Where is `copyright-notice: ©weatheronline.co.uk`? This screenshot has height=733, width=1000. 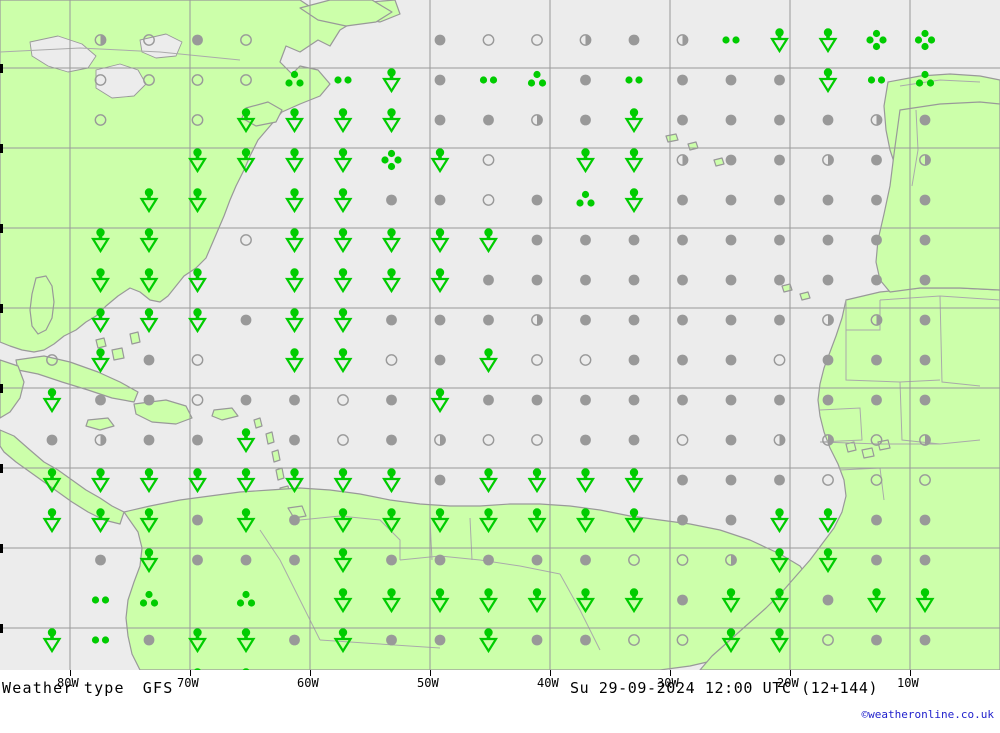 copyright-notice: ©weatheronline.co.uk is located at coordinates (927, 714).